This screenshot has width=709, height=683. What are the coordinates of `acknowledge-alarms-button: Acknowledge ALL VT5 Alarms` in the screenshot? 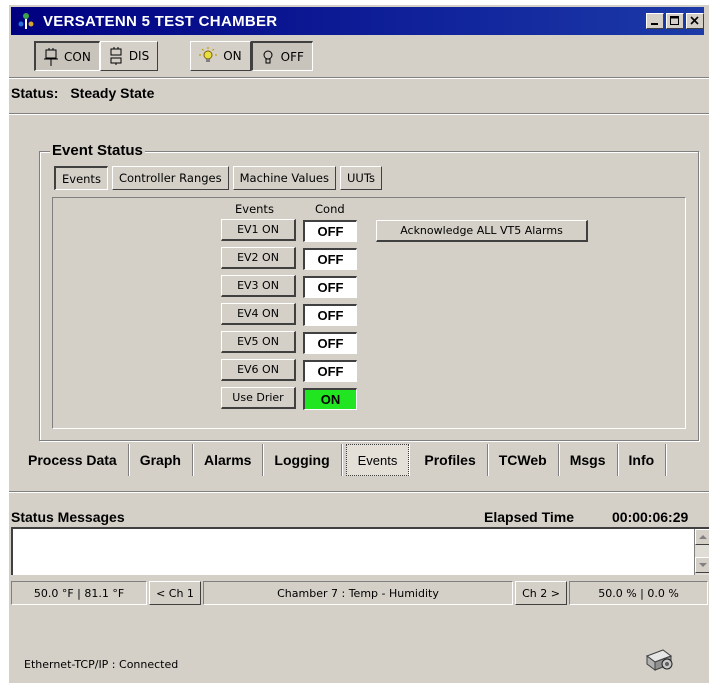 It's located at (482, 231).